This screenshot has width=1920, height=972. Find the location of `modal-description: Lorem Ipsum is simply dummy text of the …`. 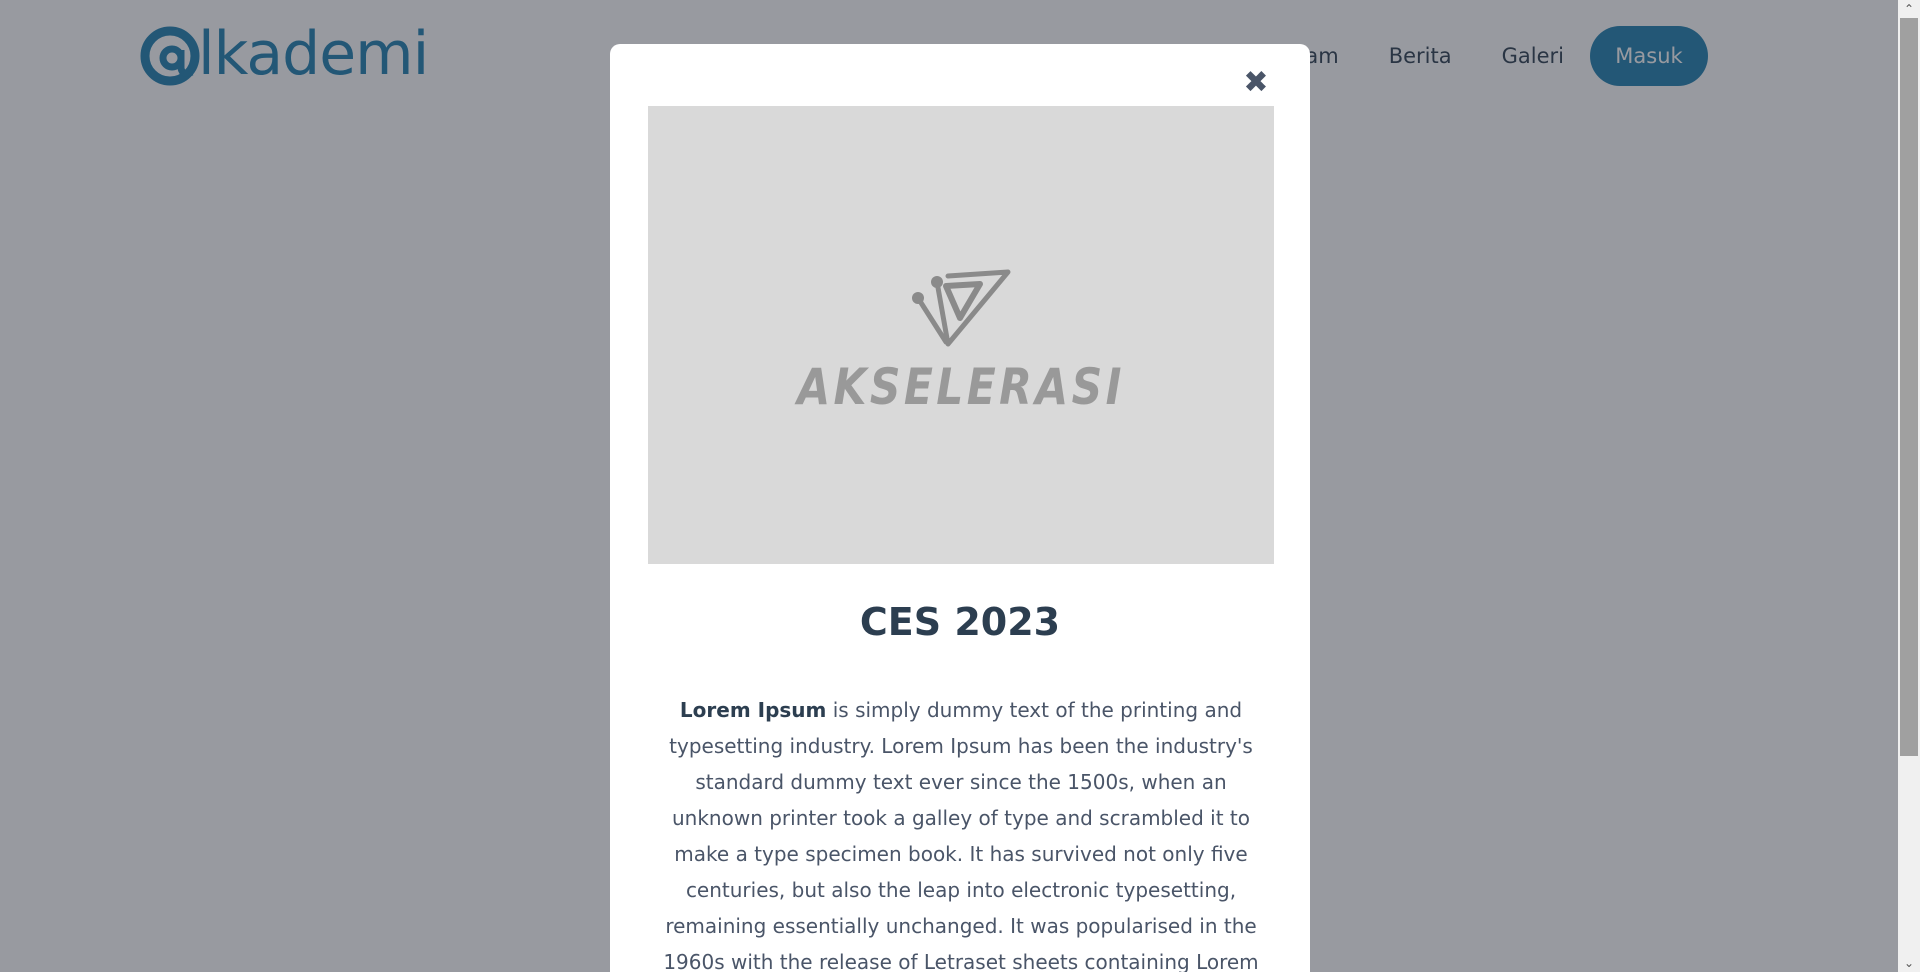

modal-description: Lorem Ipsum is simply dummy text of the … is located at coordinates (961, 832).